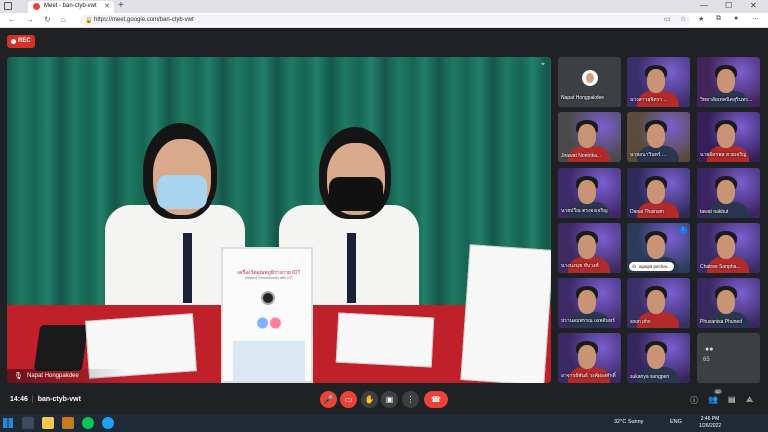 This screenshot has width=768, height=432. Describe the element at coordinates (47, 19) in the screenshot. I see `reload-icon: ↻` at that location.